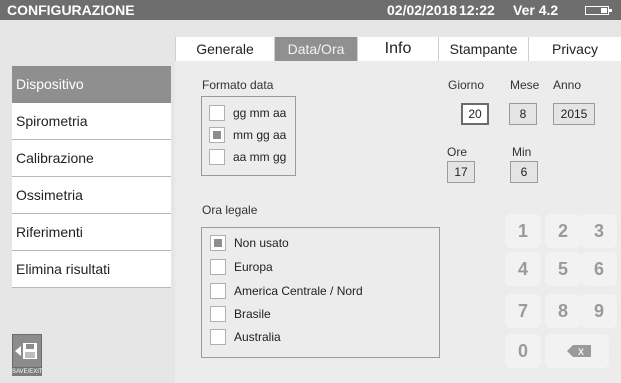 The image size is (621, 383). Describe the element at coordinates (315, 49) in the screenshot. I see `tab-data-ora: Data/Ora` at that location.